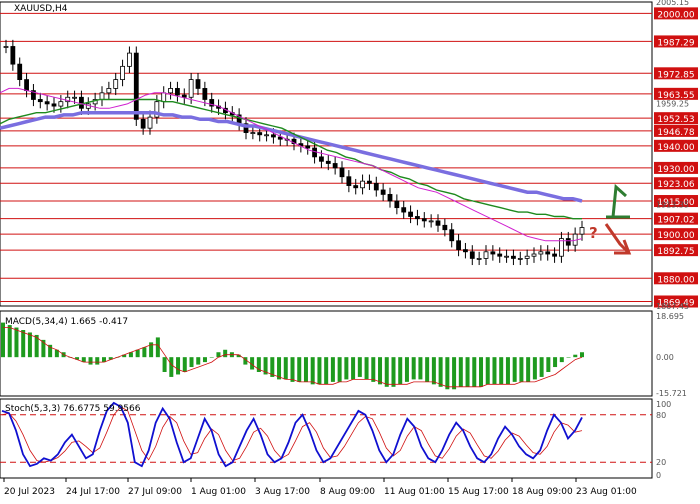  What do you see at coordinates (670, 316) in the screenshot?
I see `macd-axis-tick: 18.695` at bounding box center [670, 316].